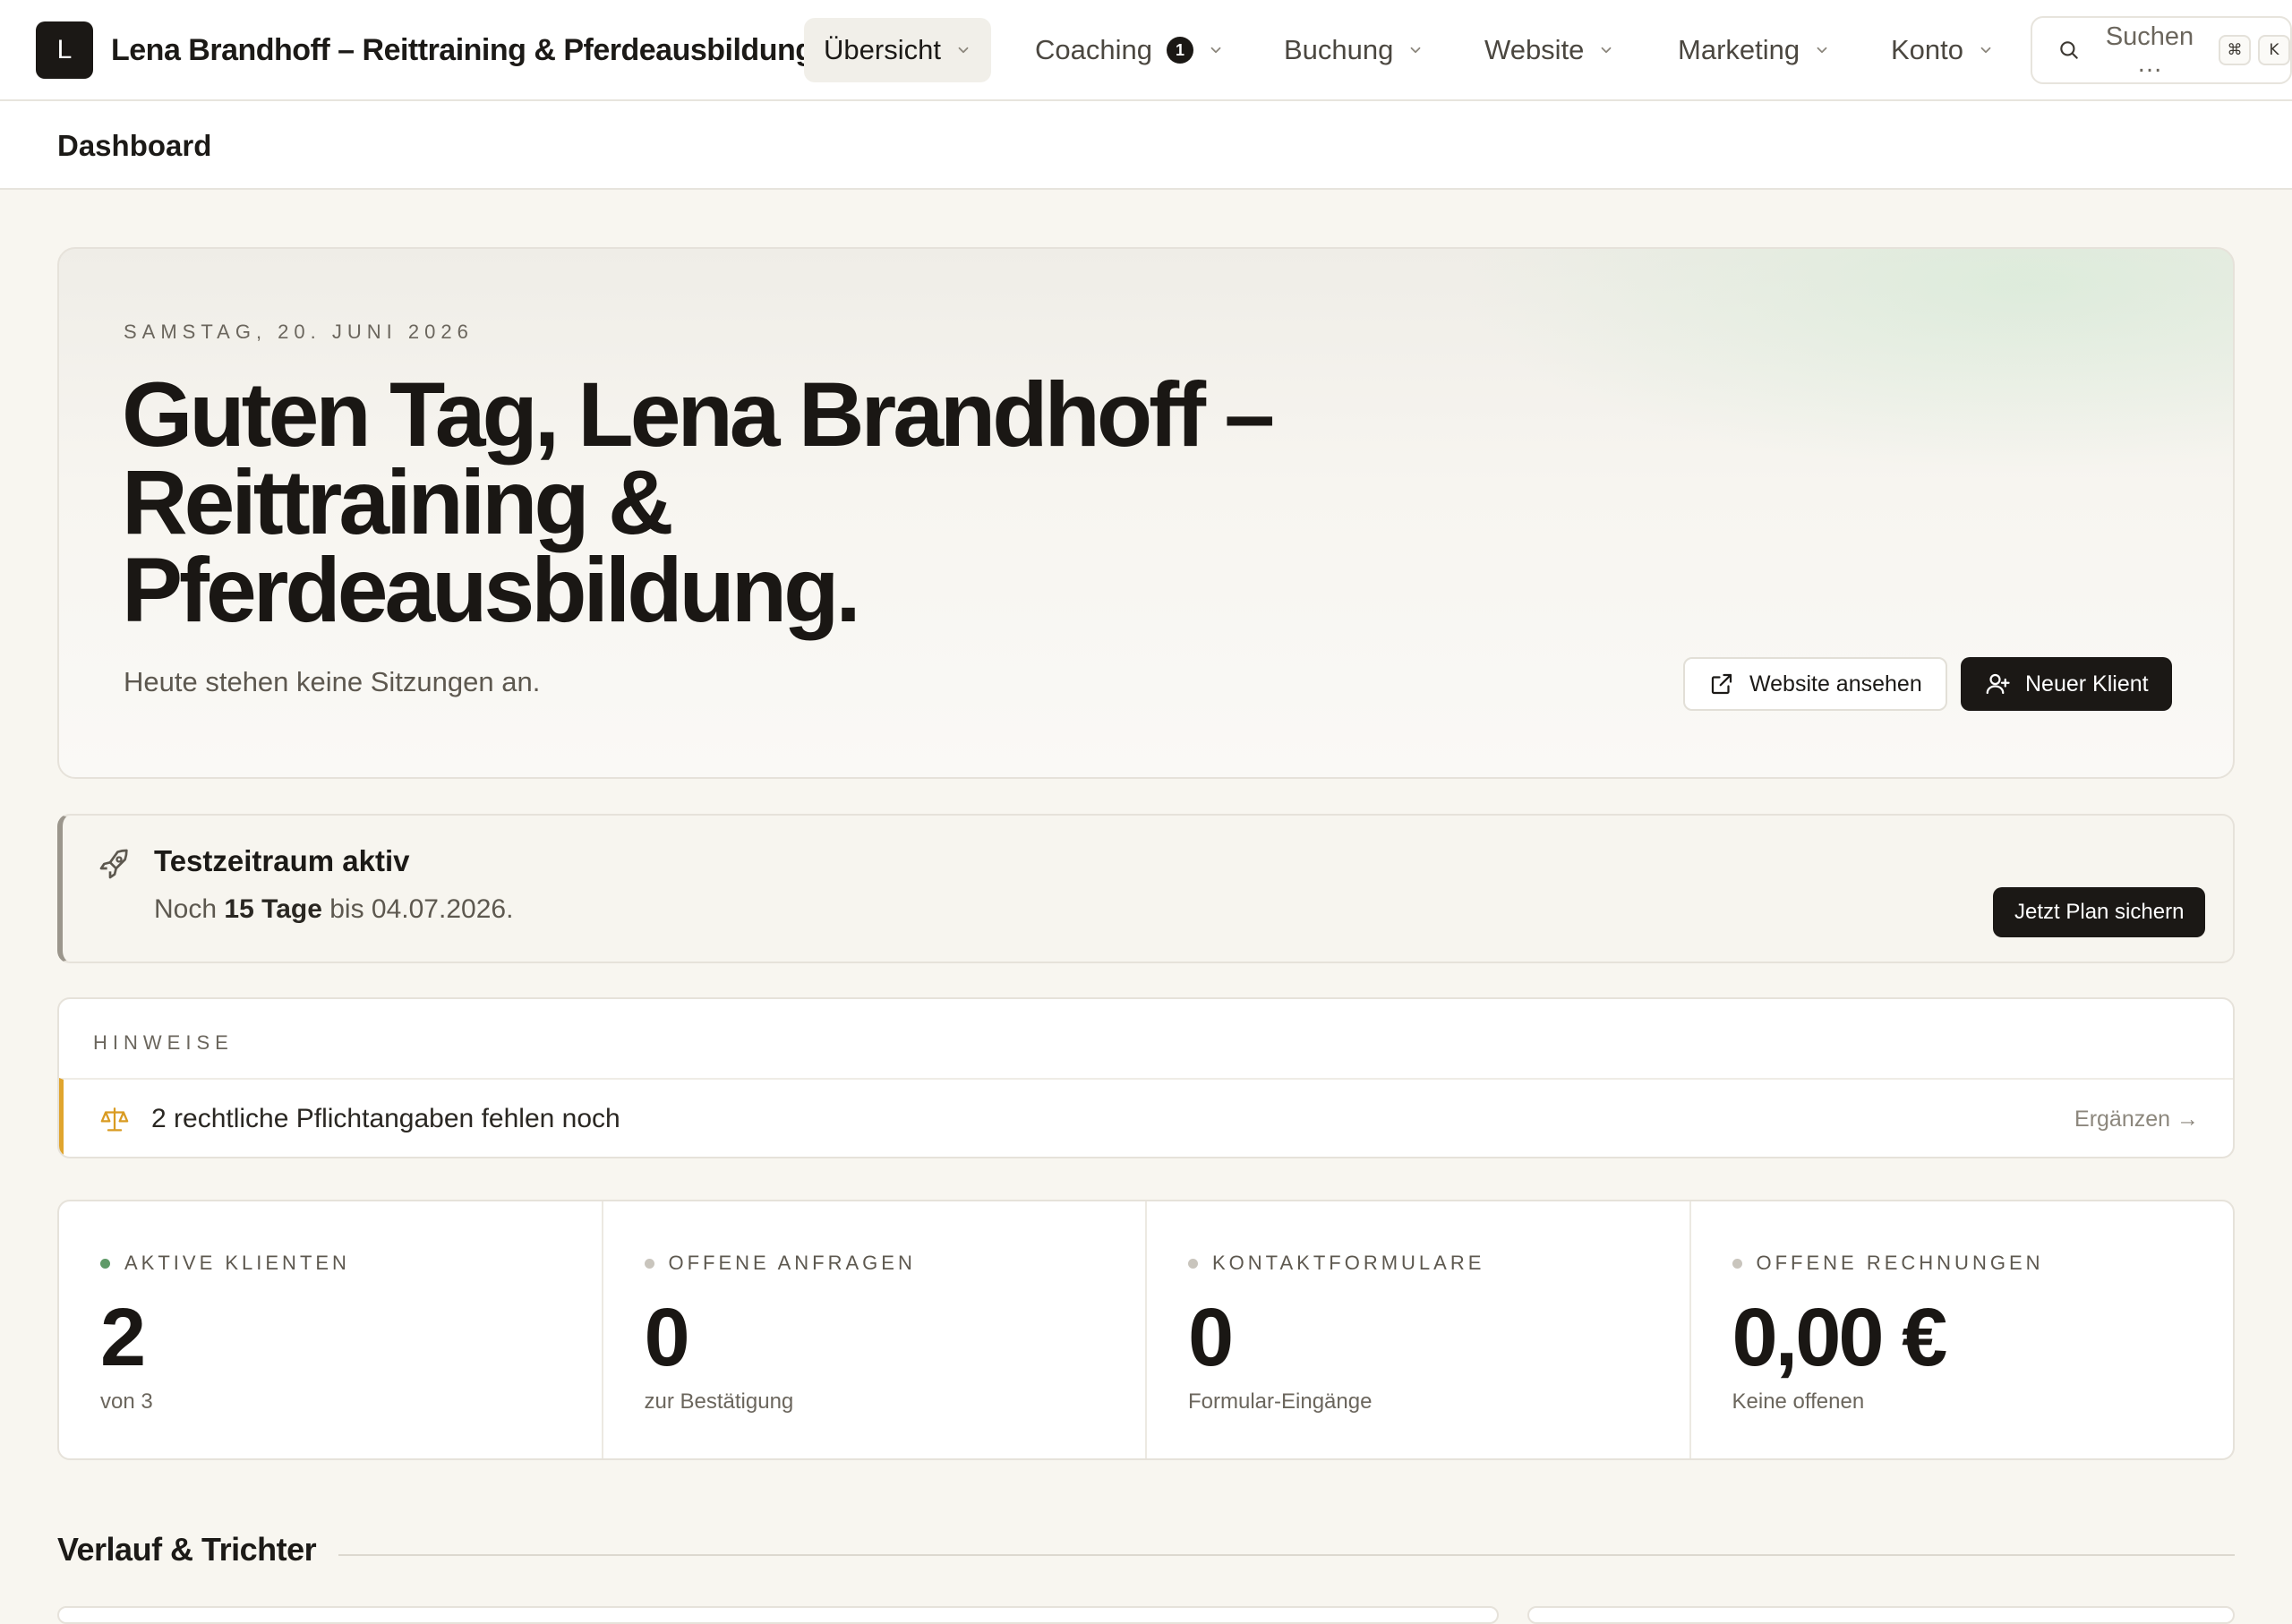 Image resolution: width=2292 pixels, height=1624 pixels. I want to click on shortcut-key-k: K, so click(2274, 50).